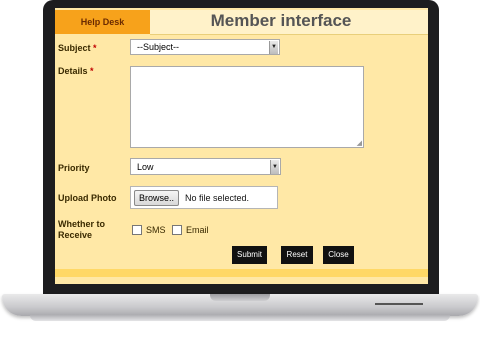 The width and height of the screenshot is (480, 347). What do you see at coordinates (205, 166) in the screenshot?
I see `priority-select: Low ▼` at bounding box center [205, 166].